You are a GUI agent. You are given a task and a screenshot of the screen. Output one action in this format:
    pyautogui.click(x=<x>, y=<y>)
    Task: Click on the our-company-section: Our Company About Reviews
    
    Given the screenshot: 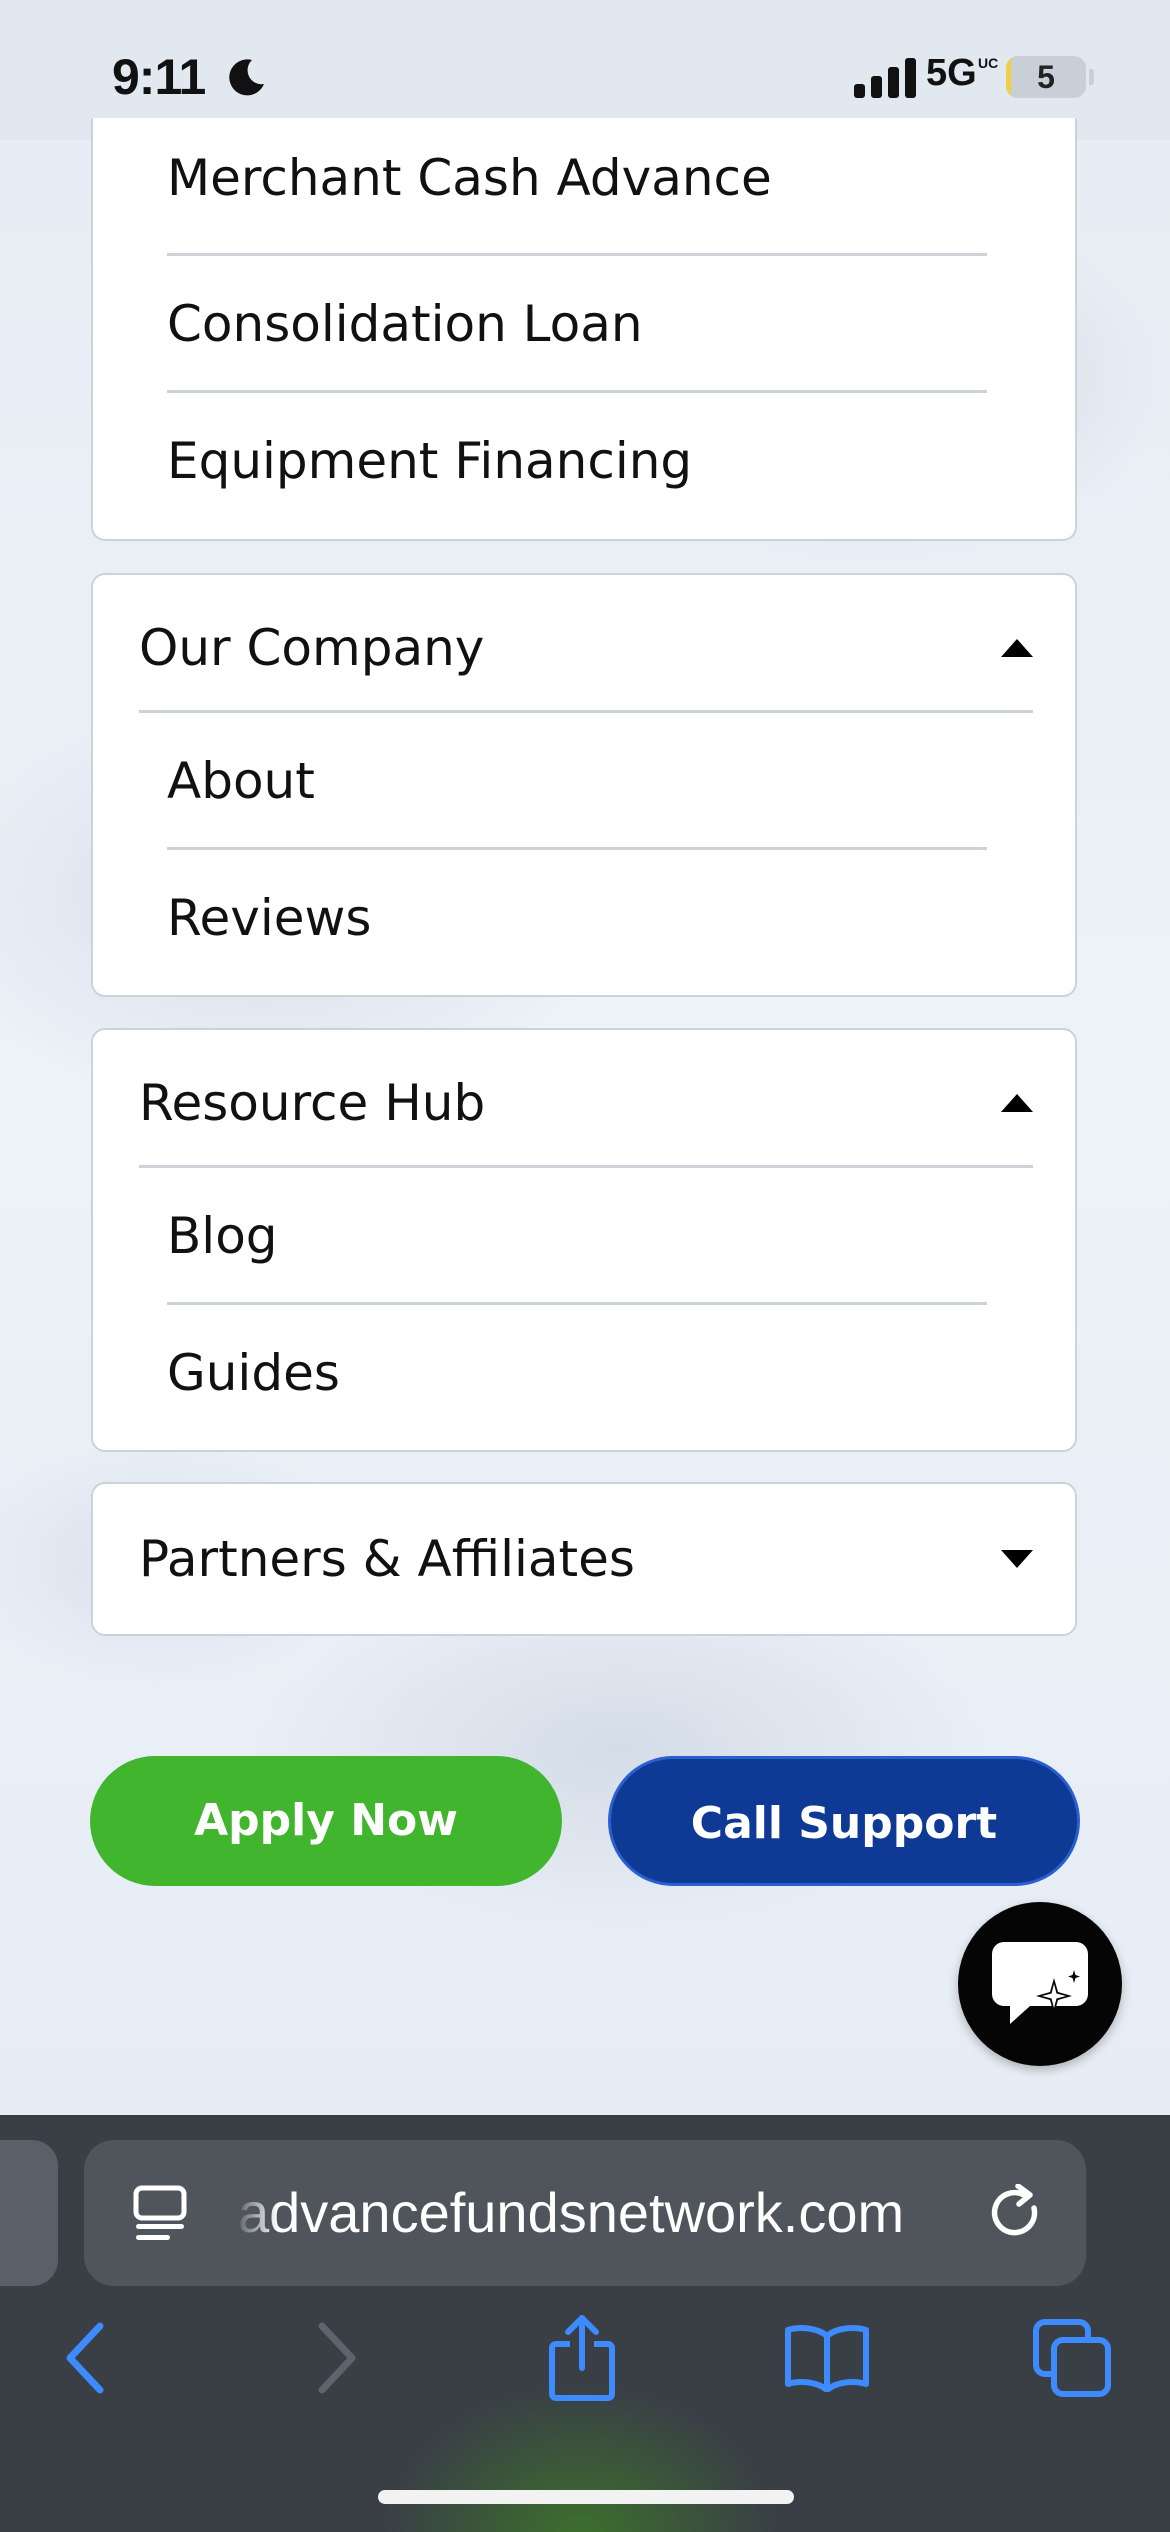 What is the action you would take?
    pyautogui.click(x=584, y=785)
    